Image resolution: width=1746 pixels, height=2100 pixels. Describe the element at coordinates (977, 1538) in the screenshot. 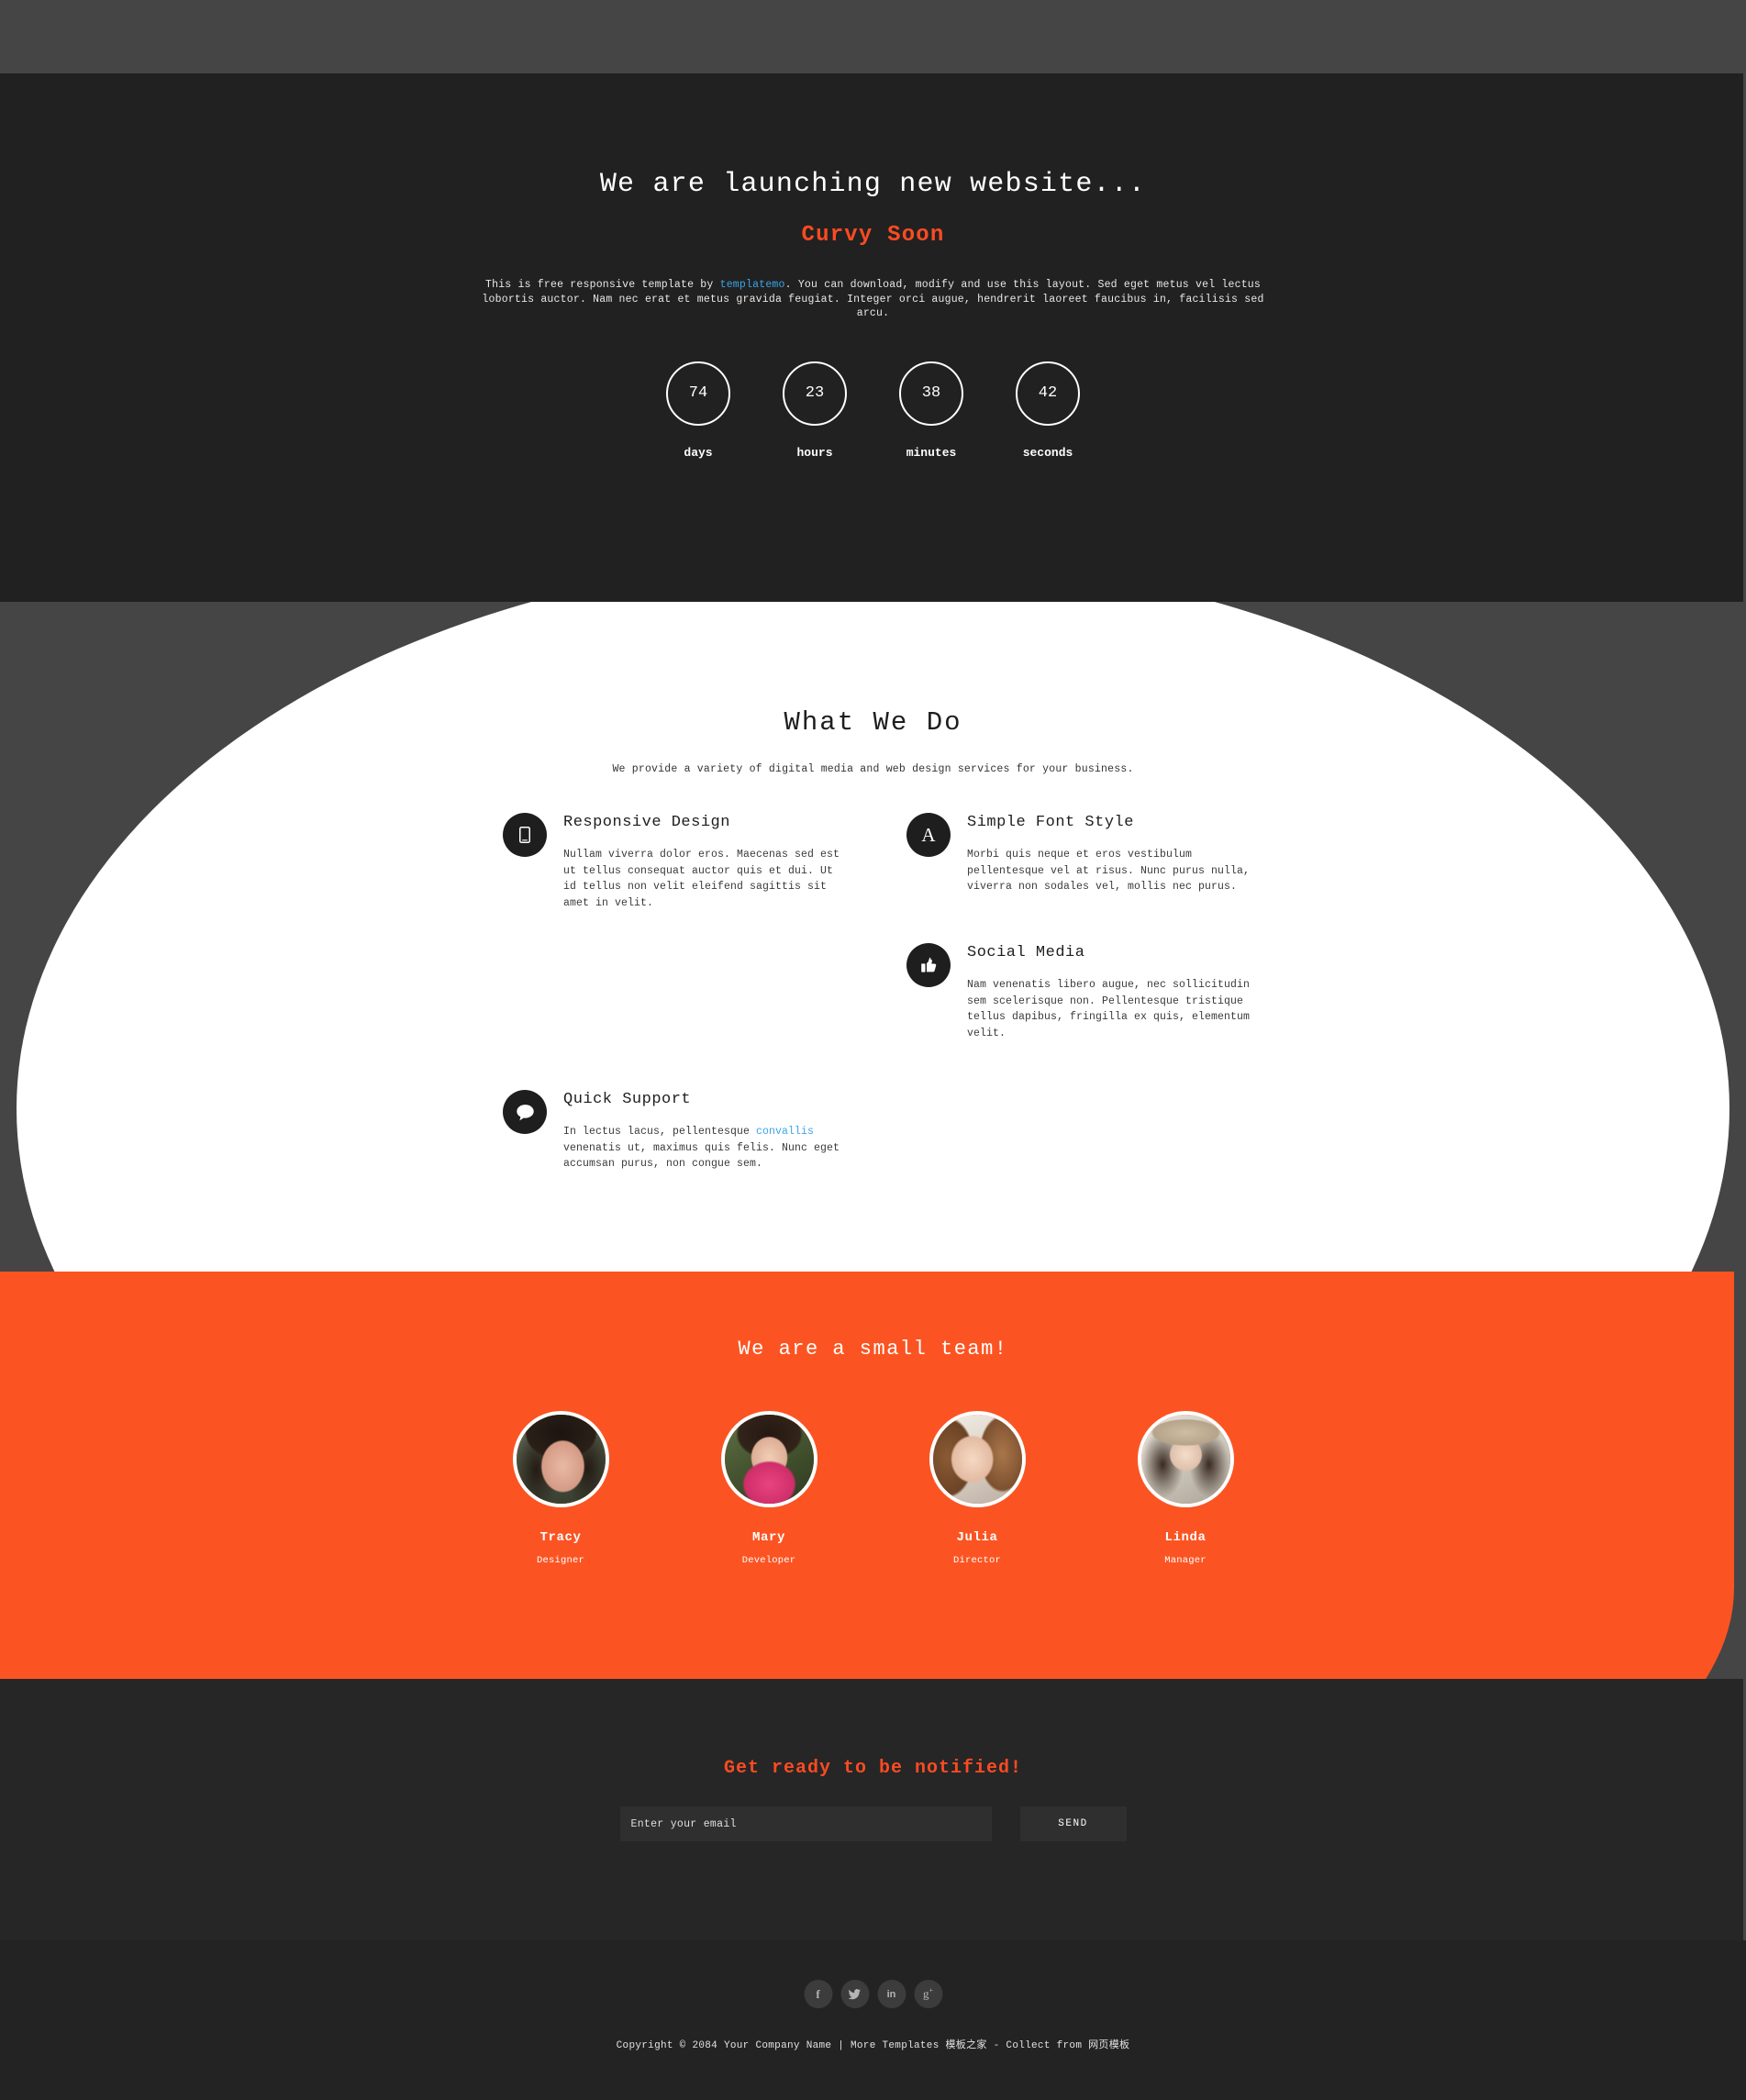

I see `member-name: Julia` at that location.